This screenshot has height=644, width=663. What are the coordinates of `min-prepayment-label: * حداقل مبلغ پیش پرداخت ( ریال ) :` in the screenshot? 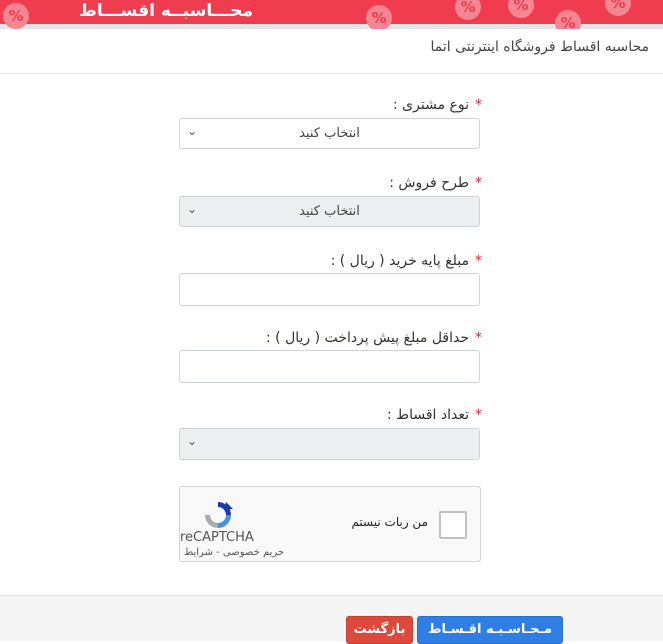 It's located at (374, 338).